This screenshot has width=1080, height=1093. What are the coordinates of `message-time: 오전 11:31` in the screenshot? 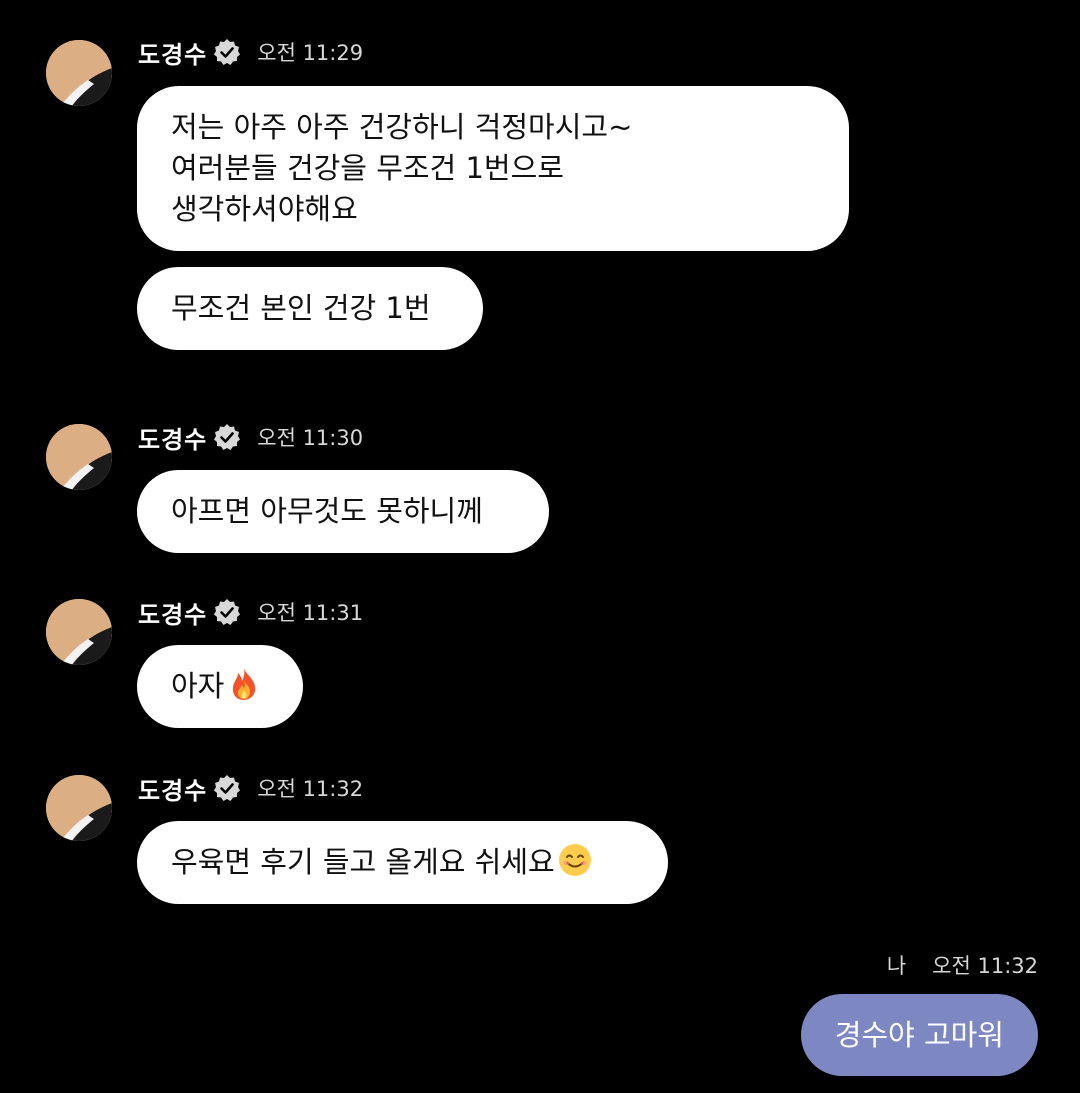 It's located at (310, 613).